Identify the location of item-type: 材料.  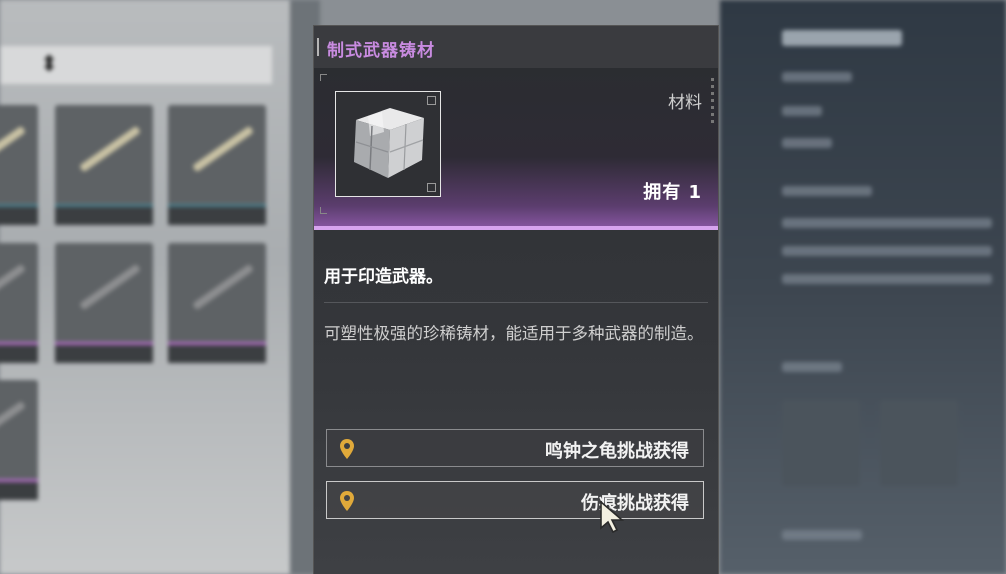
(685, 103).